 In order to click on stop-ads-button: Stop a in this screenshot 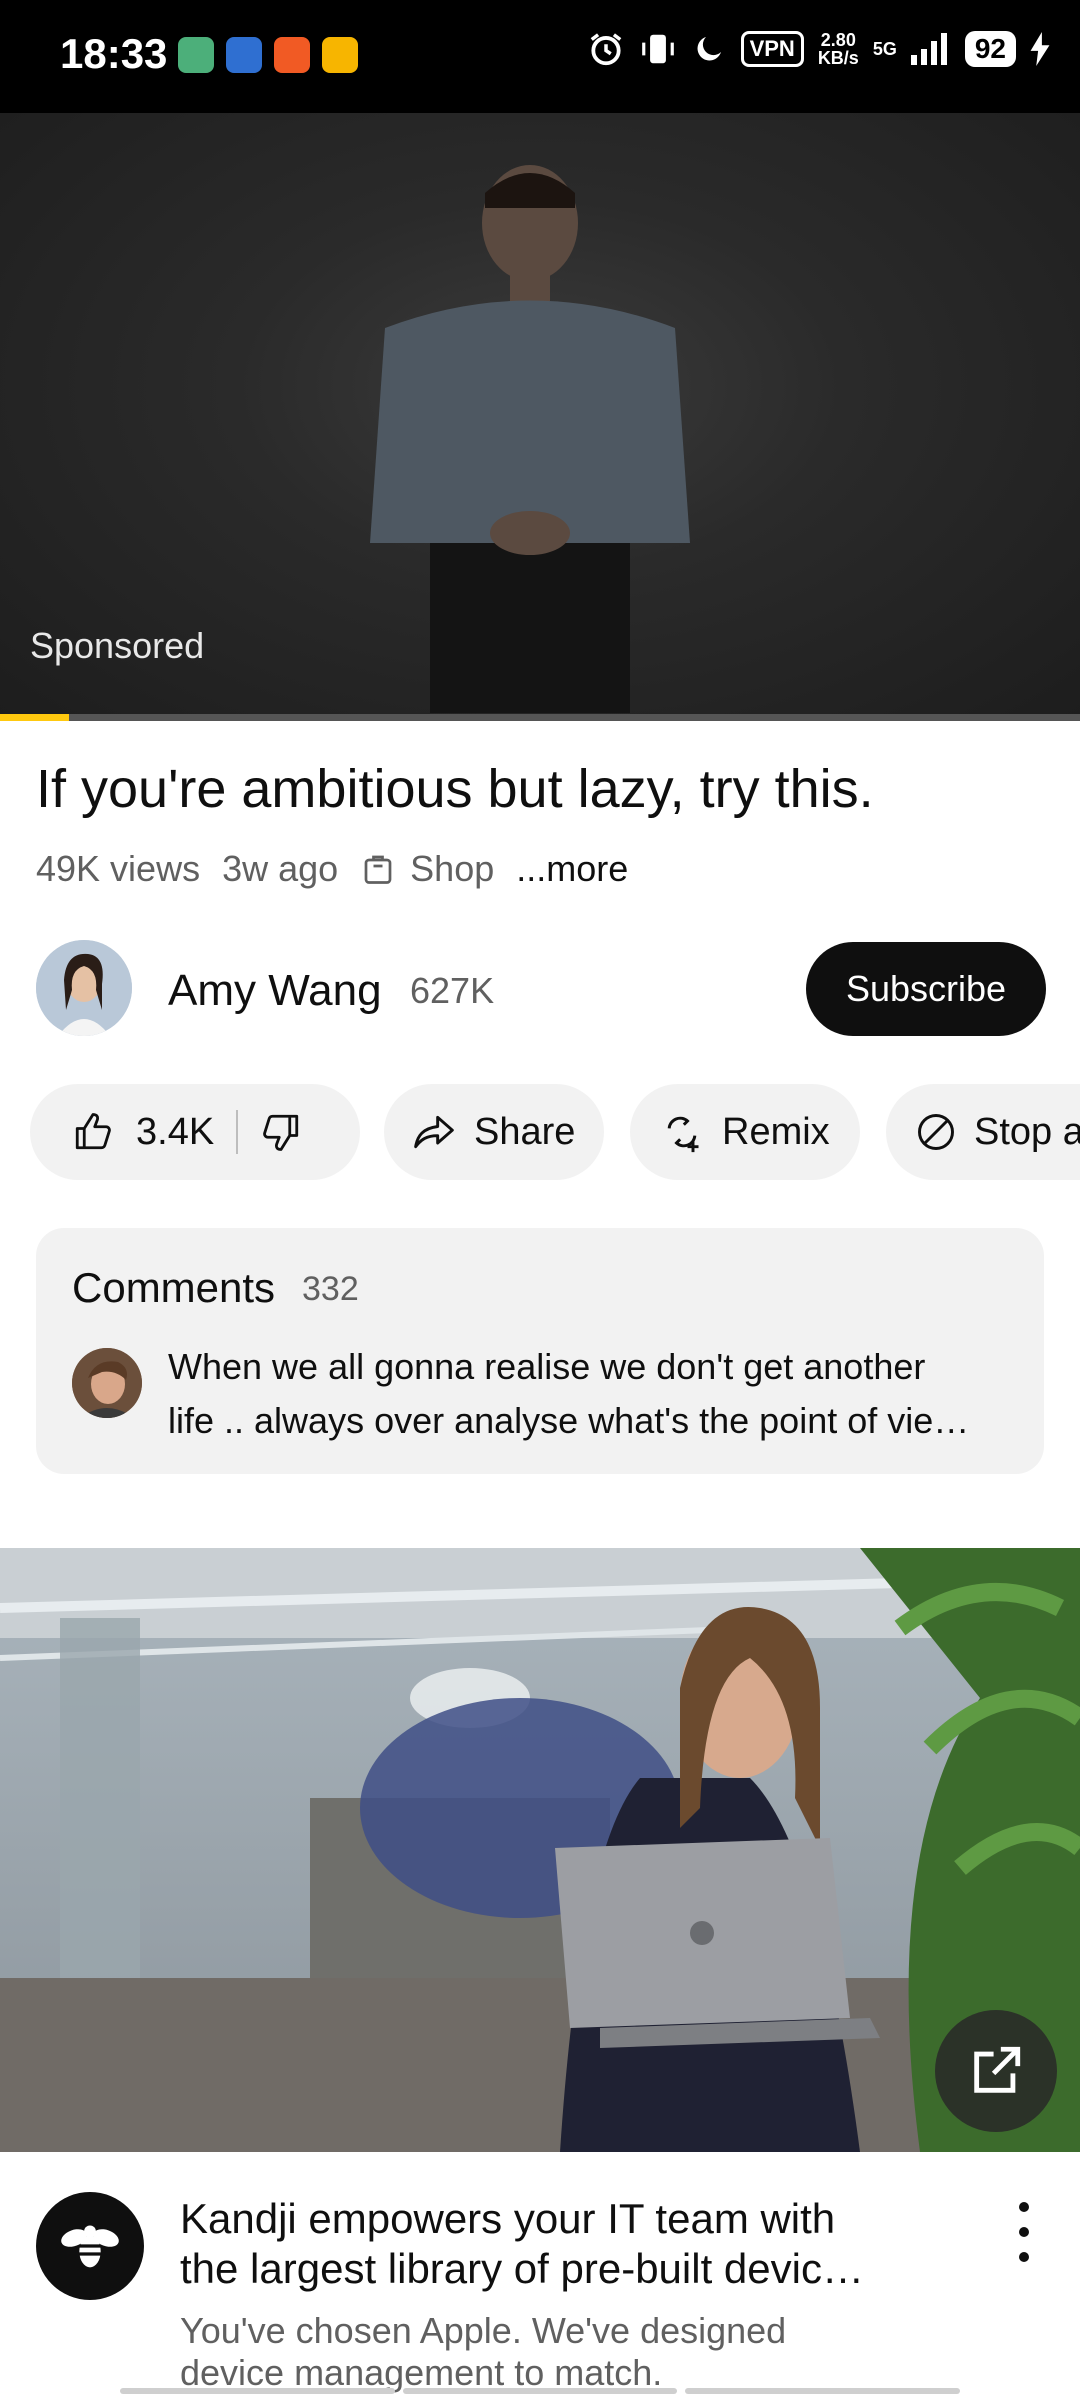, I will do `click(983, 1132)`.